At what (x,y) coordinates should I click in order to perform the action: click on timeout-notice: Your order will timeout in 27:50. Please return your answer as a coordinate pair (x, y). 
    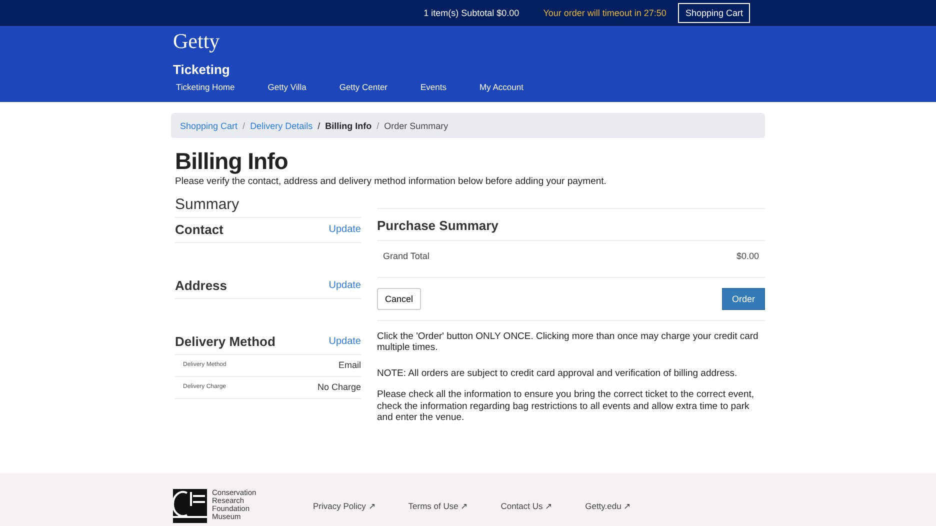
    Looking at the image, I should click on (604, 13).